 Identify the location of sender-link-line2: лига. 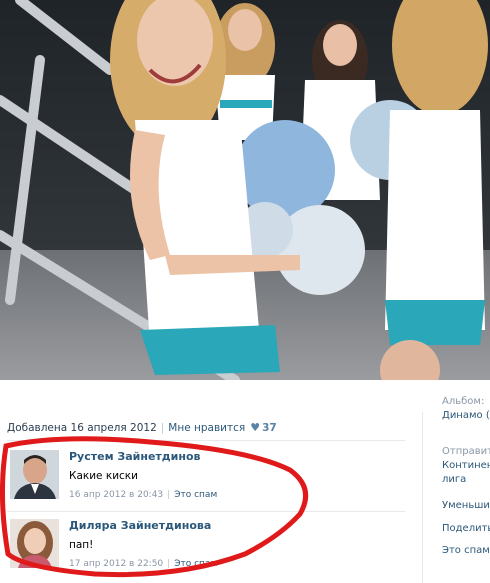
(454, 479).